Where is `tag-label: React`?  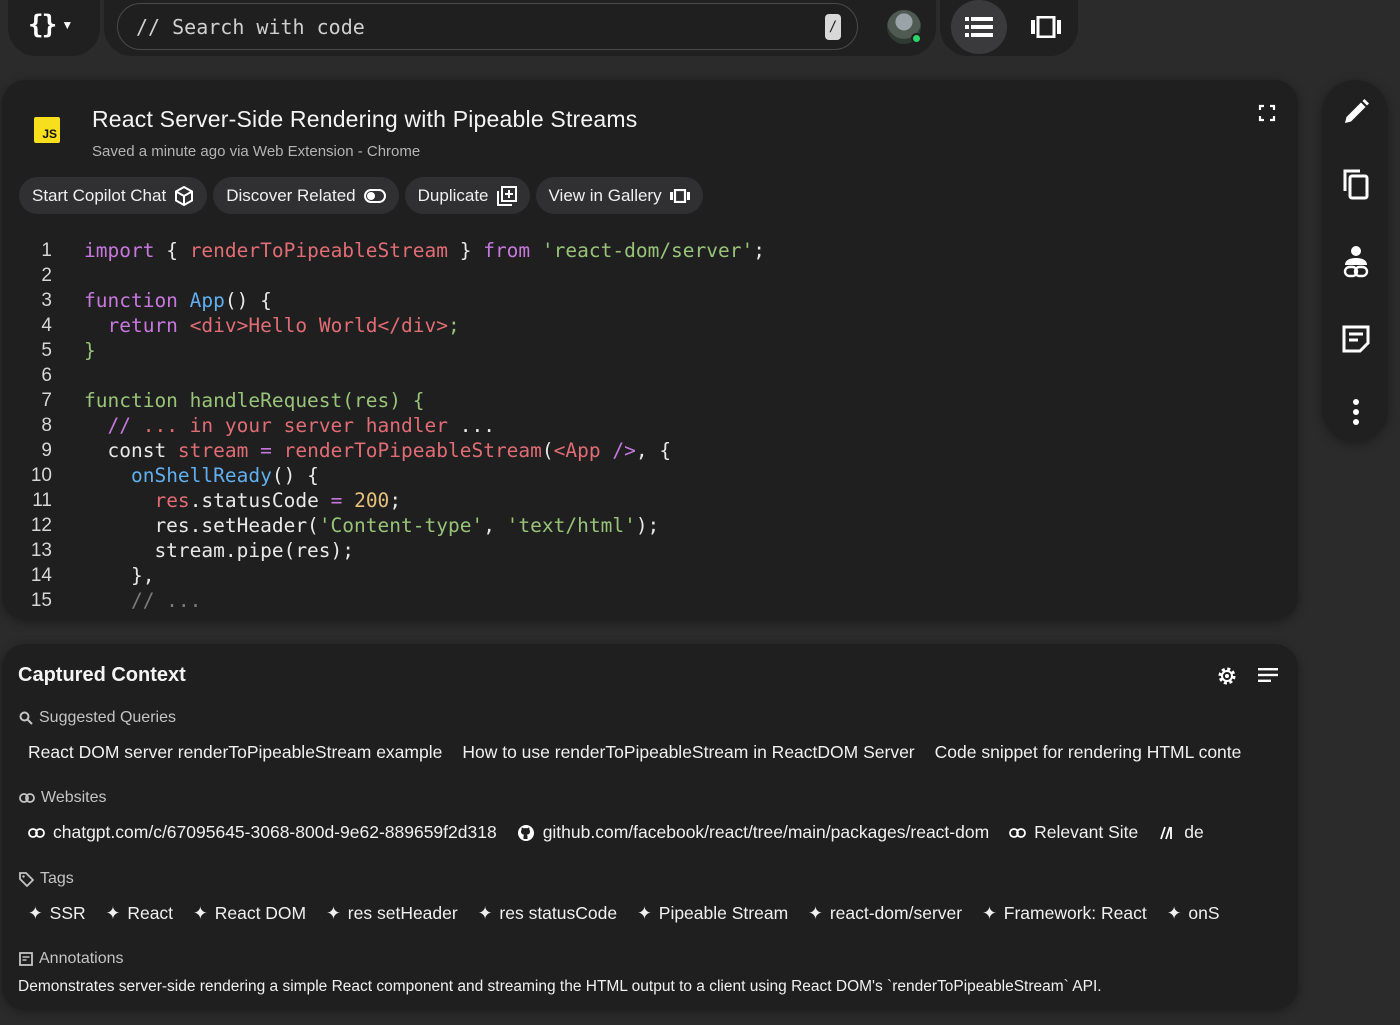 tag-label: React is located at coordinates (150, 913).